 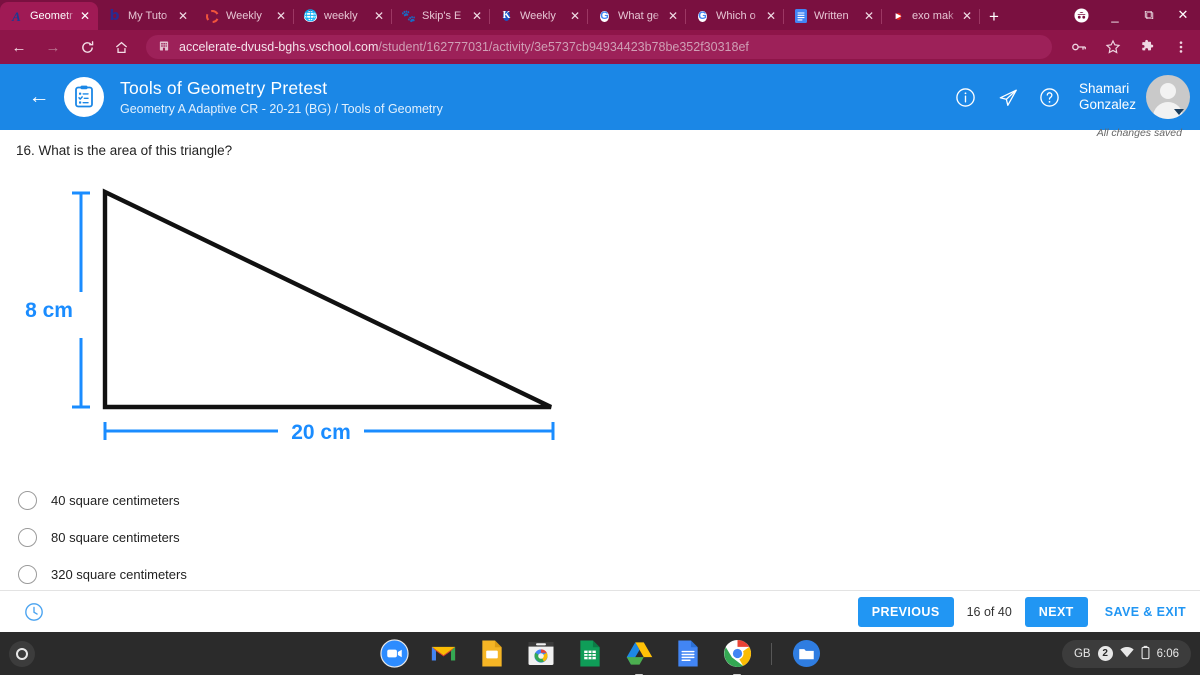 I want to click on browser-tab: Weekly ✕, so click(x=245, y=16).